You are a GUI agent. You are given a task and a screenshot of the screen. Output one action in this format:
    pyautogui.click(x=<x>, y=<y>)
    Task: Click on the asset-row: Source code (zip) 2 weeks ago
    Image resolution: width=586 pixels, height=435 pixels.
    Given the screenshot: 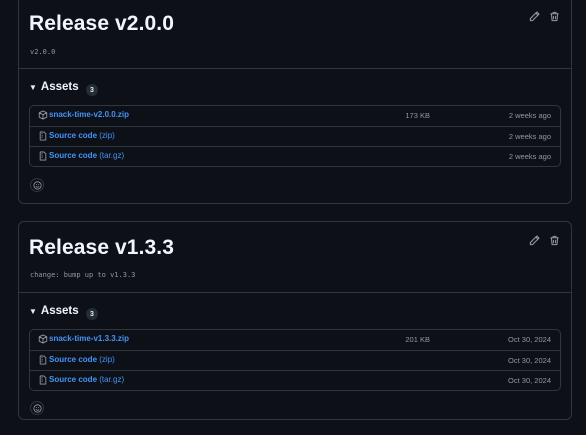 What is the action you would take?
    pyautogui.click(x=295, y=136)
    